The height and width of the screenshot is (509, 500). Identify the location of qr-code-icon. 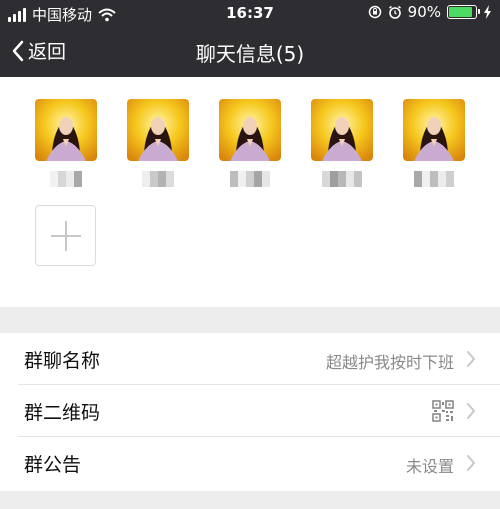
(443, 411).